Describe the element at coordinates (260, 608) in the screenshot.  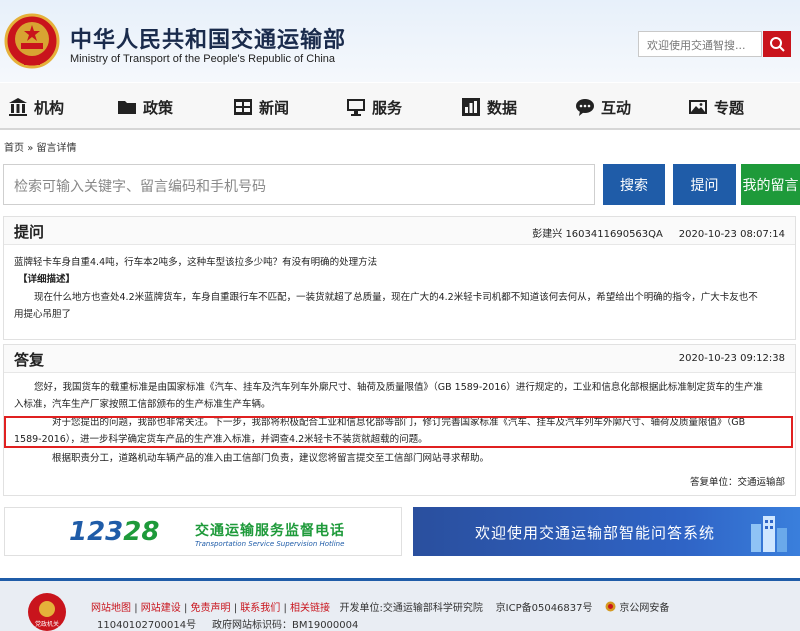
I see `footer-link-contact: 联系我们` at that location.